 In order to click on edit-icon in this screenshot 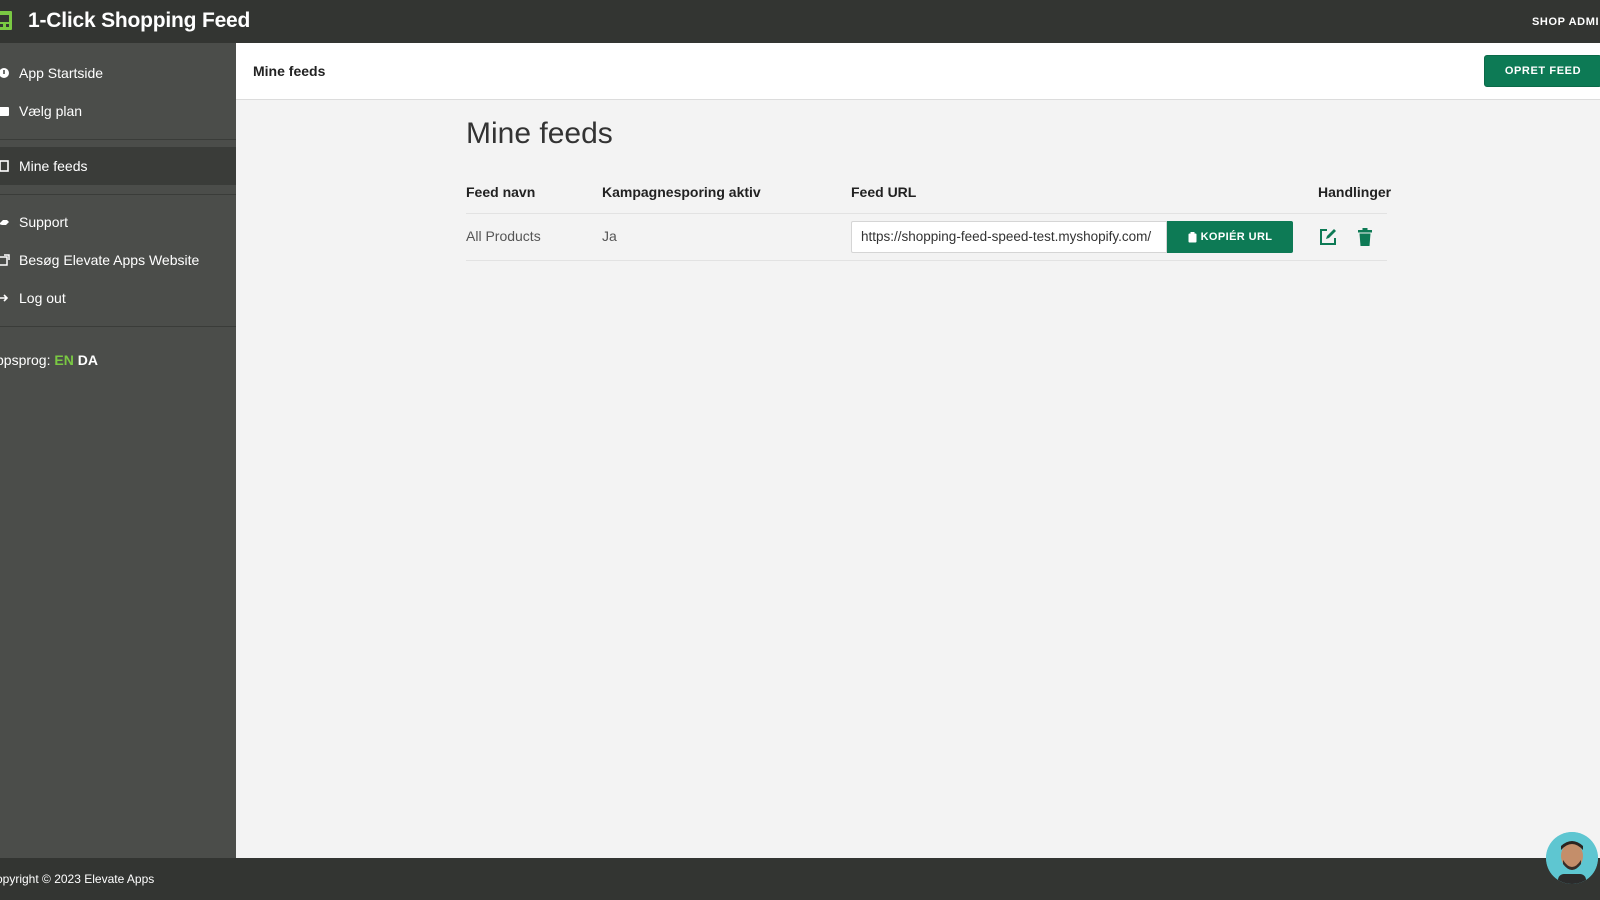, I will do `click(1328, 237)`.